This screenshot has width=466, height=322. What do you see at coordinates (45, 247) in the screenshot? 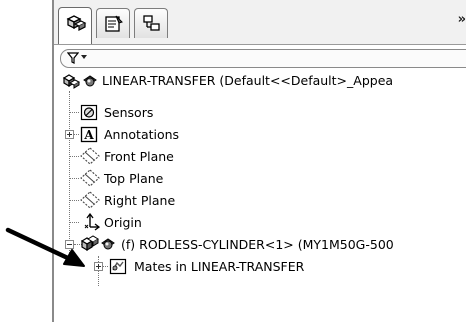
I see `pointer-arrow-icon` at bounding box center [45, 247].